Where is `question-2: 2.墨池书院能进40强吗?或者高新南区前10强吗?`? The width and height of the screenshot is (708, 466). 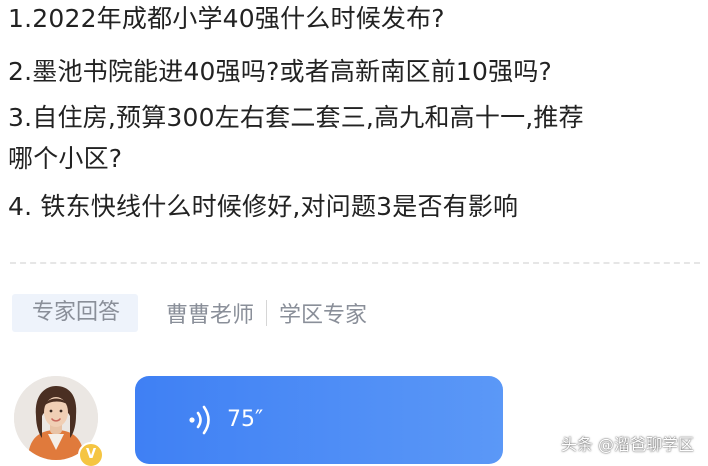
question-2: 2.墨池书院能进40强吗?或者高新南区前10强吗? is located at coordinates (280, 71).